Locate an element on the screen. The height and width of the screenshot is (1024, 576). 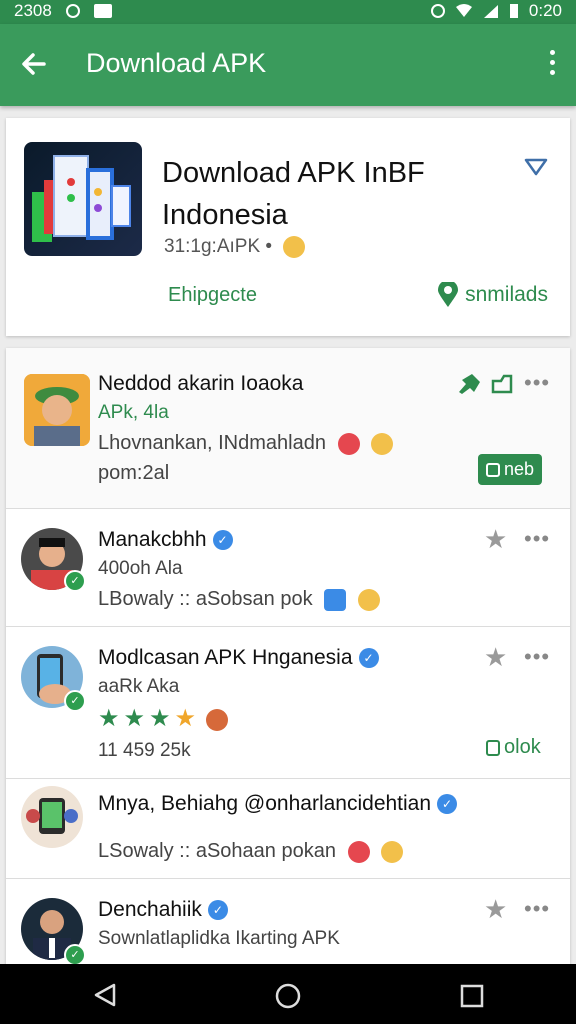
item-description: LSowaly :: aSohaan pokan is located at coordinates (251, 851).